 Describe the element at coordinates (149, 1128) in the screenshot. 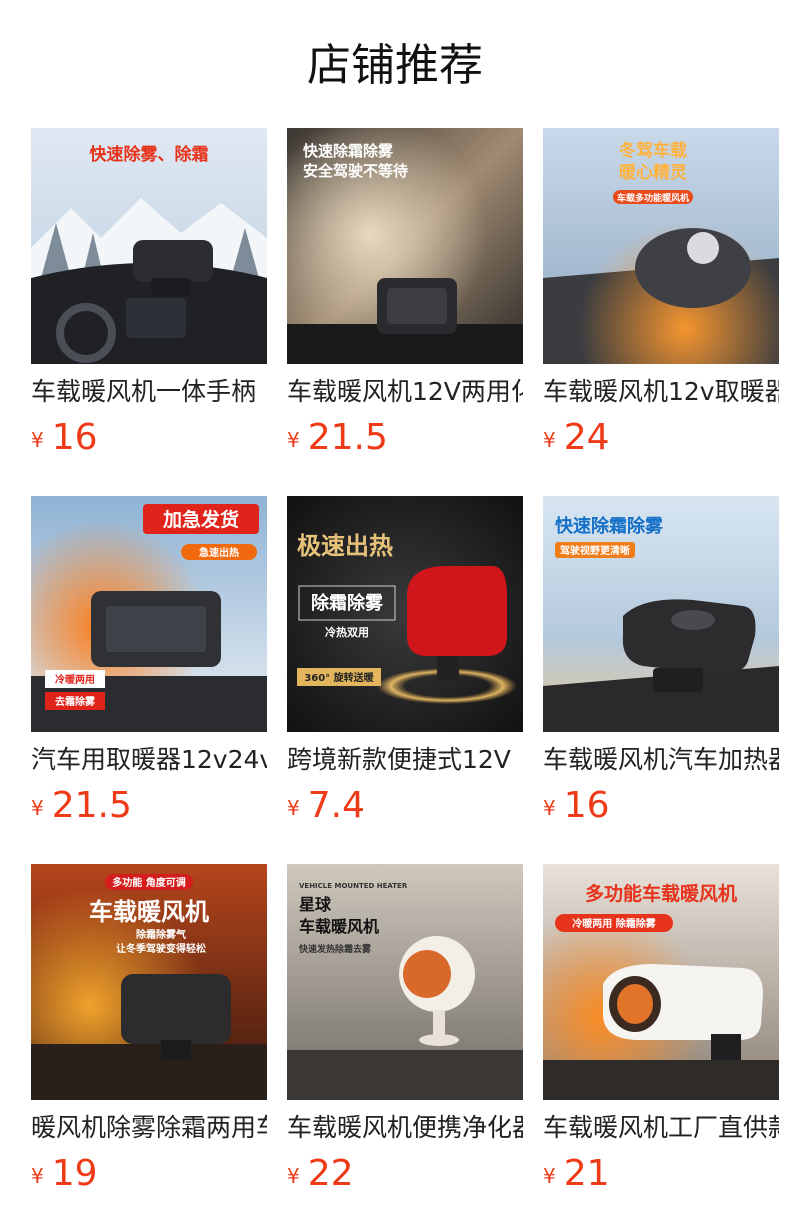

I see `product-name: 暖风机除雾除霜两用车` at that location.